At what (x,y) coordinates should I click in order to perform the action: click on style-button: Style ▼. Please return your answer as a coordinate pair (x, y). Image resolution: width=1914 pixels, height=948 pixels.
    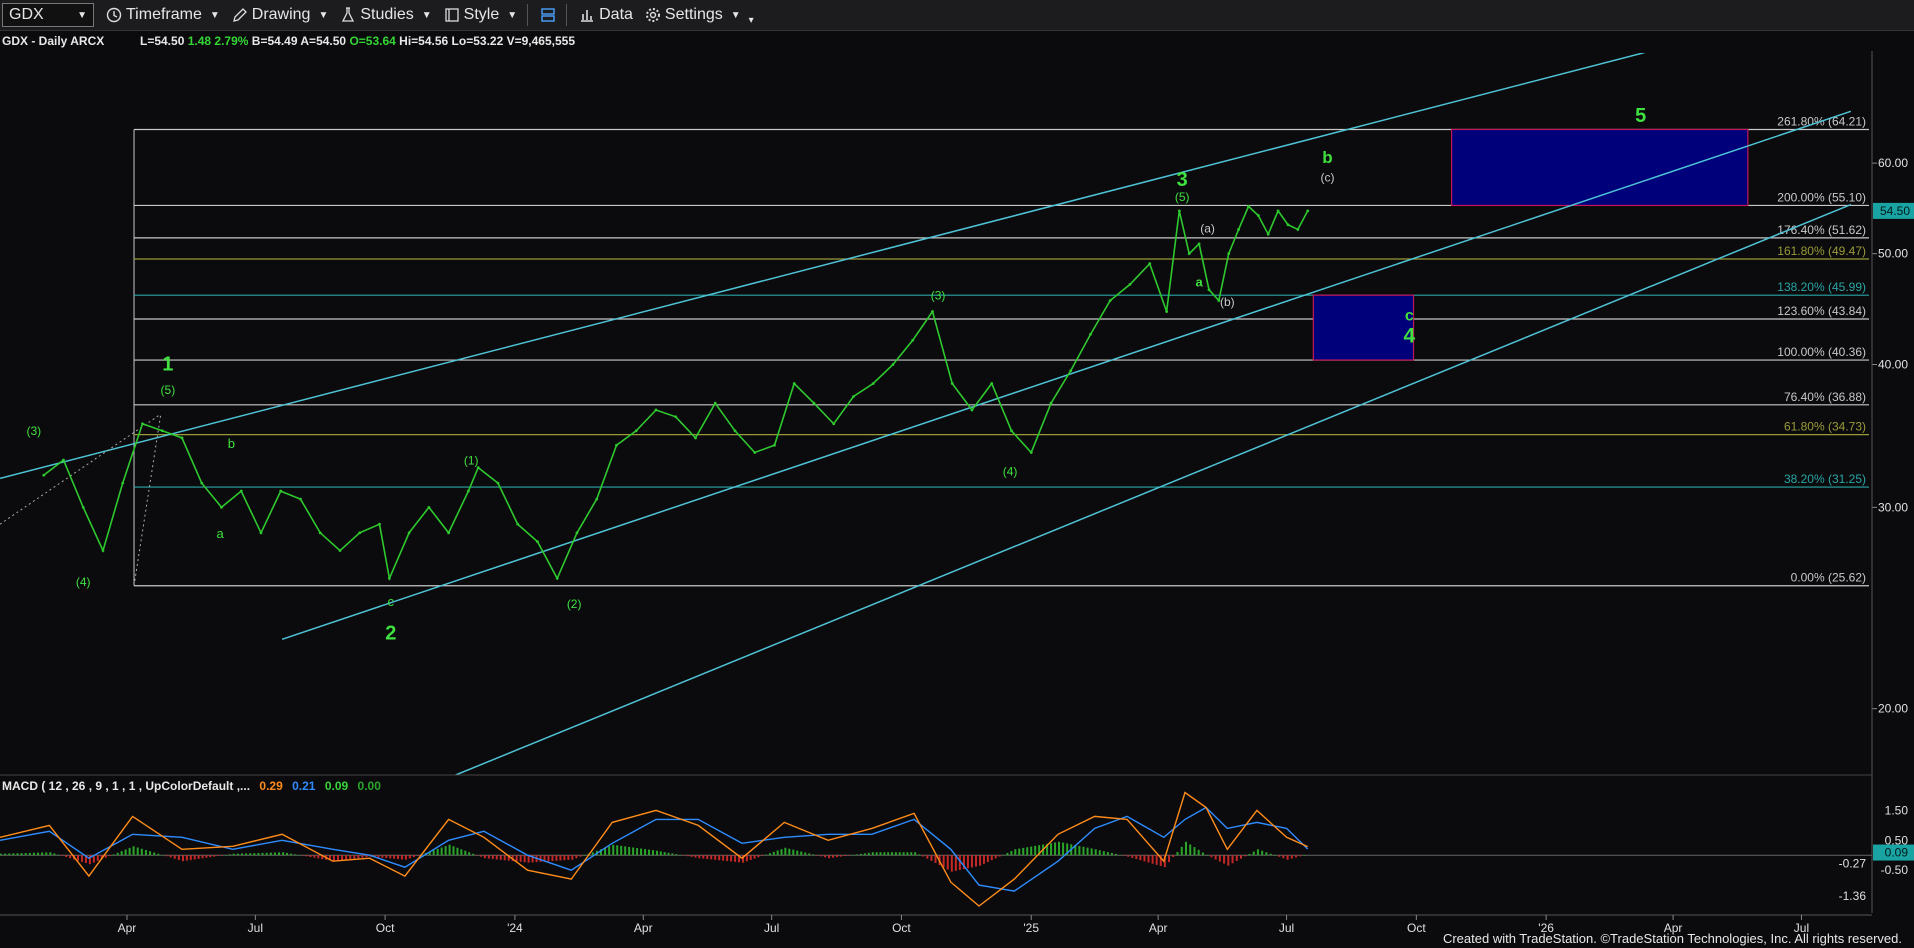
    Looking at the image, I should click on (480, 15).